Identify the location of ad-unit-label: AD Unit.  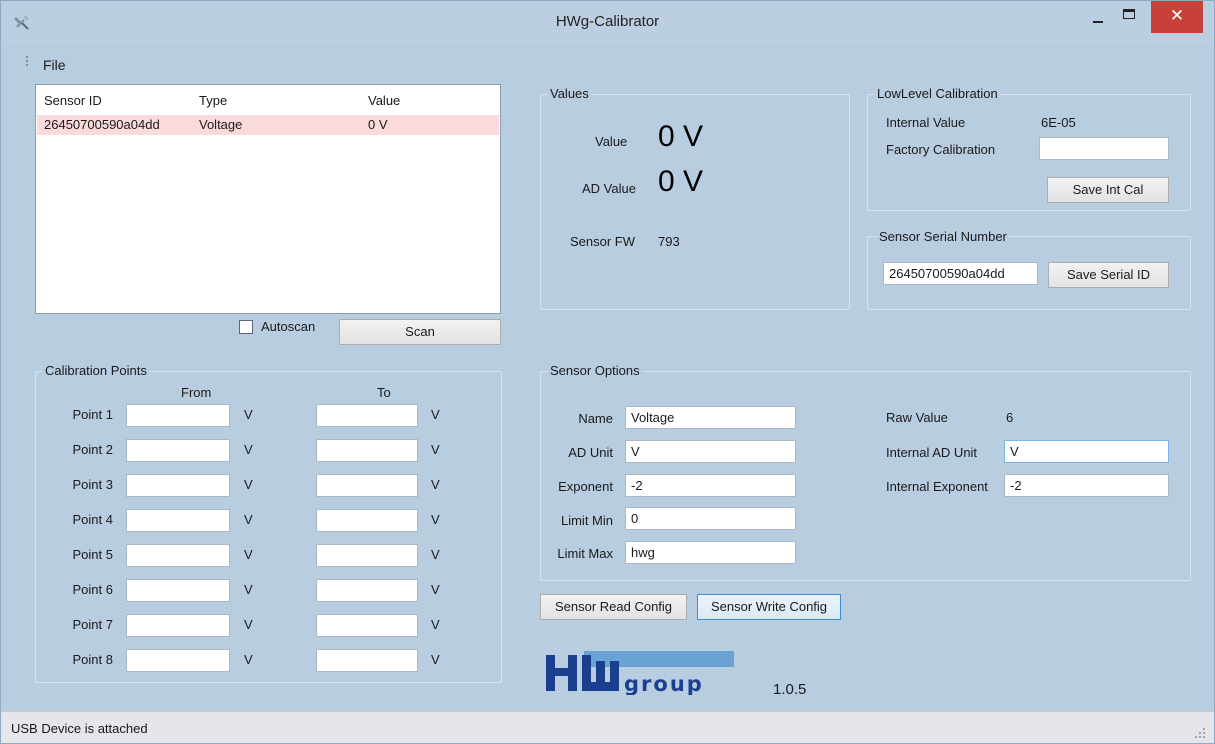
(590, 452).